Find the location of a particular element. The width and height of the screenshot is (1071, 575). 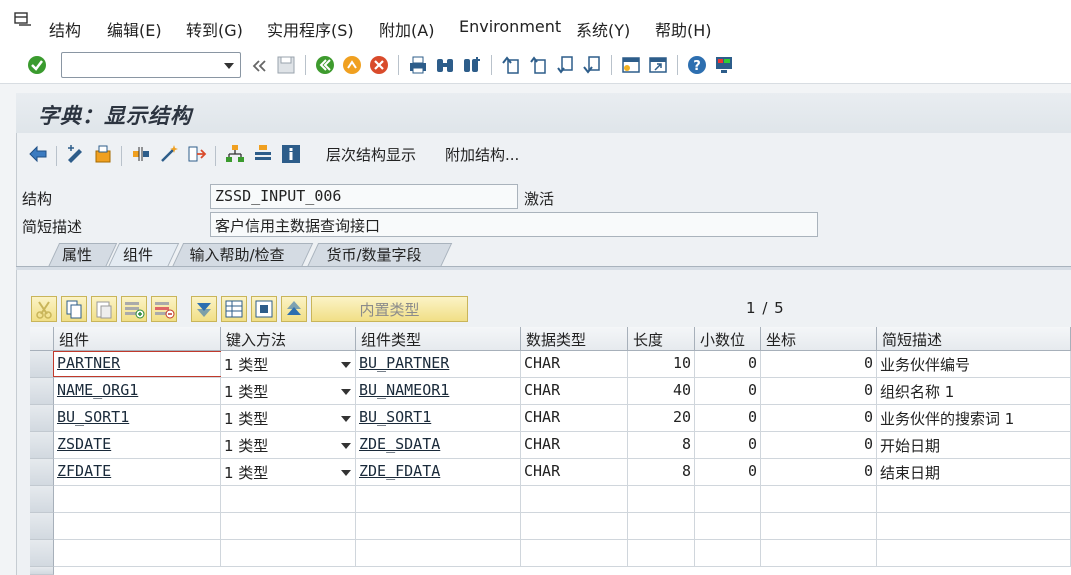

table-cell-component-type: BU_SORT1 is located at coordinates (438, 418).